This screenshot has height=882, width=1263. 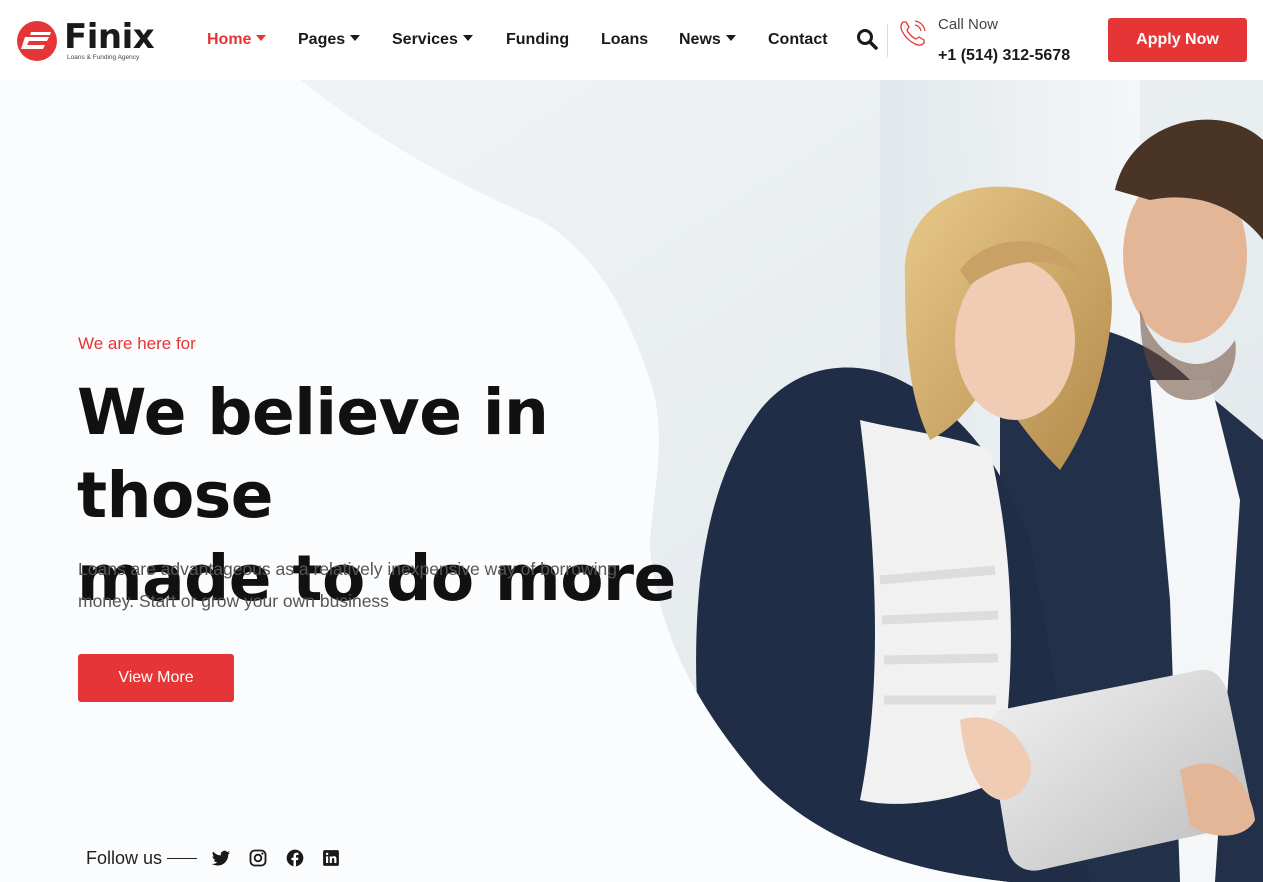 What do you see at coordinates (887, 40) in the screenshot?
I see `header-divider` at bounding box center [887, 40].